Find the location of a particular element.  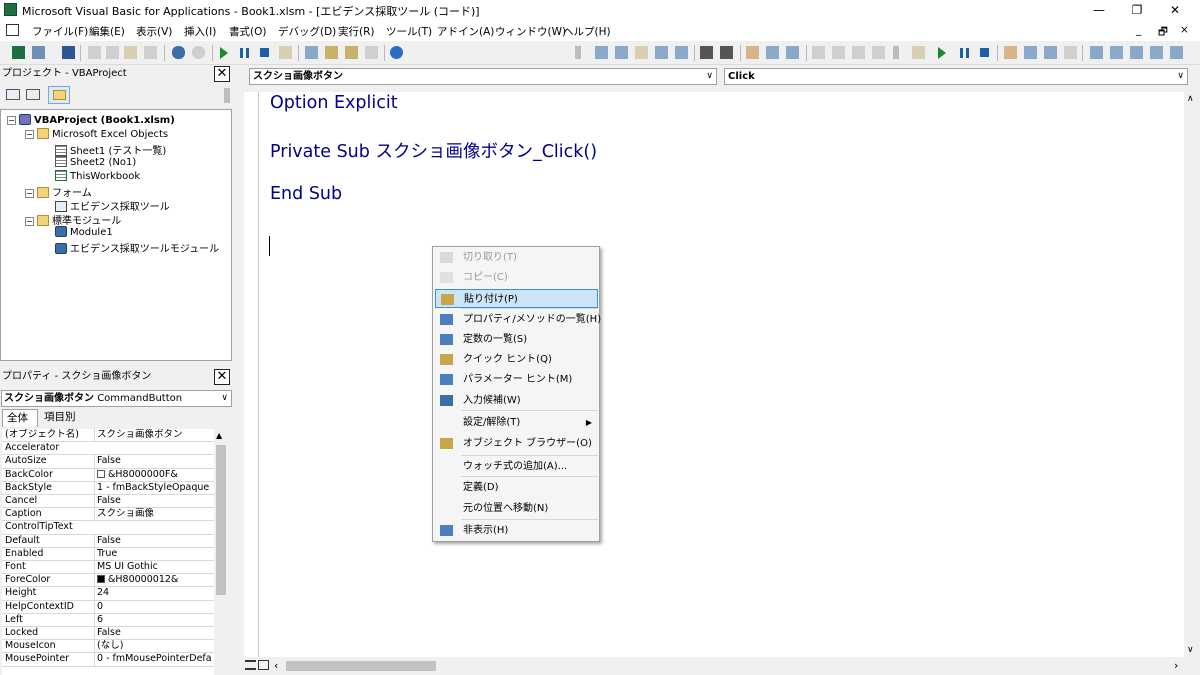

properties-scrollbar: ▲ is located at coordinates (221, 552).